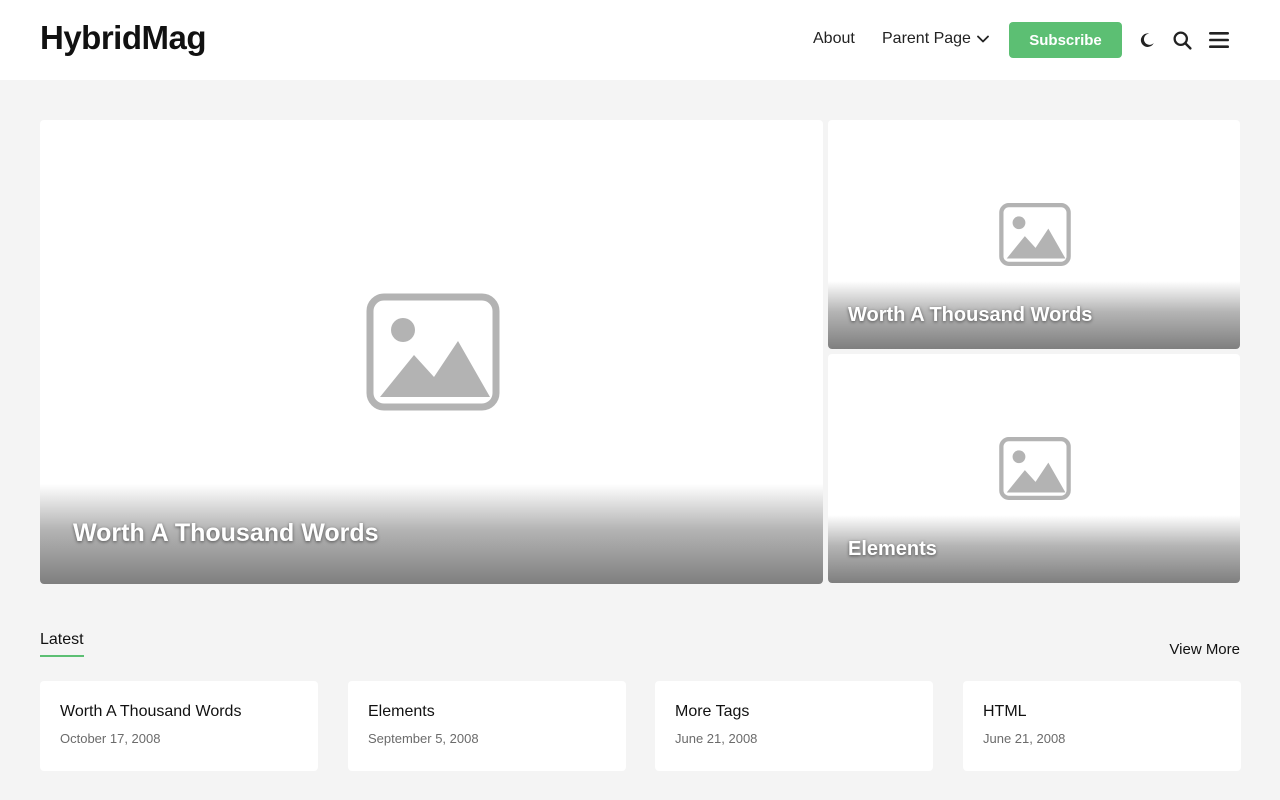 The image size is (1280, 800). What do you see at coordinates (1204, 649) in the screenshot?
I see `view-more-link: View More` at bounding box center [1204, 649].